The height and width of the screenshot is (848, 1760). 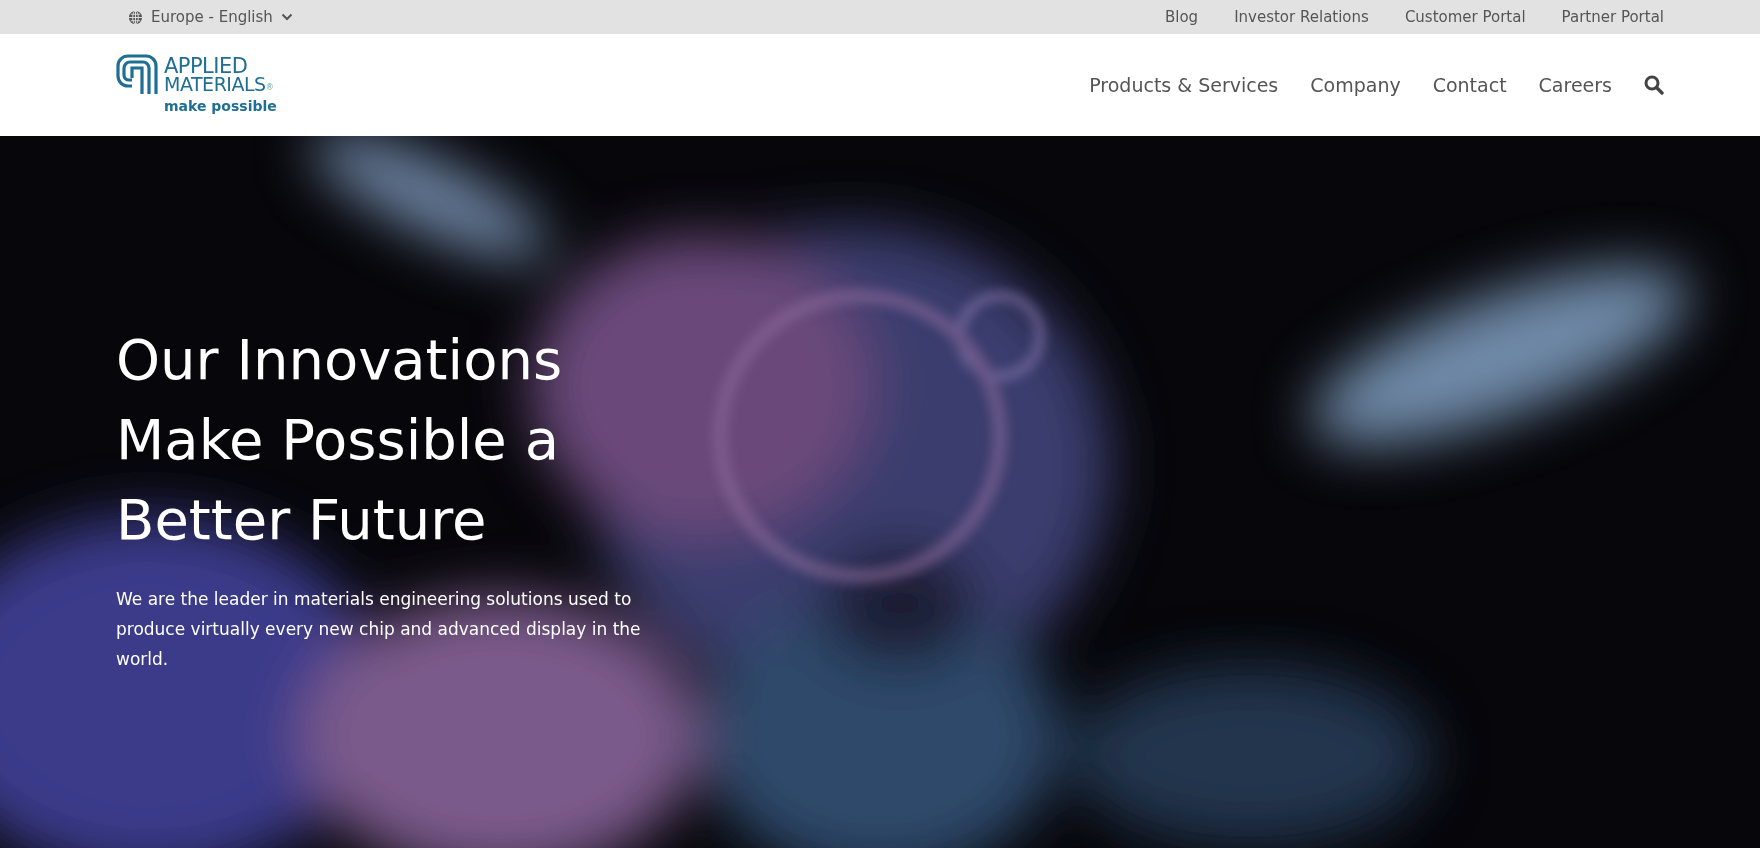 What do you see at coordinates (1469, 85) in the screenshot?
I see `nav-link: Contact` at bounding box center [1469, 85].